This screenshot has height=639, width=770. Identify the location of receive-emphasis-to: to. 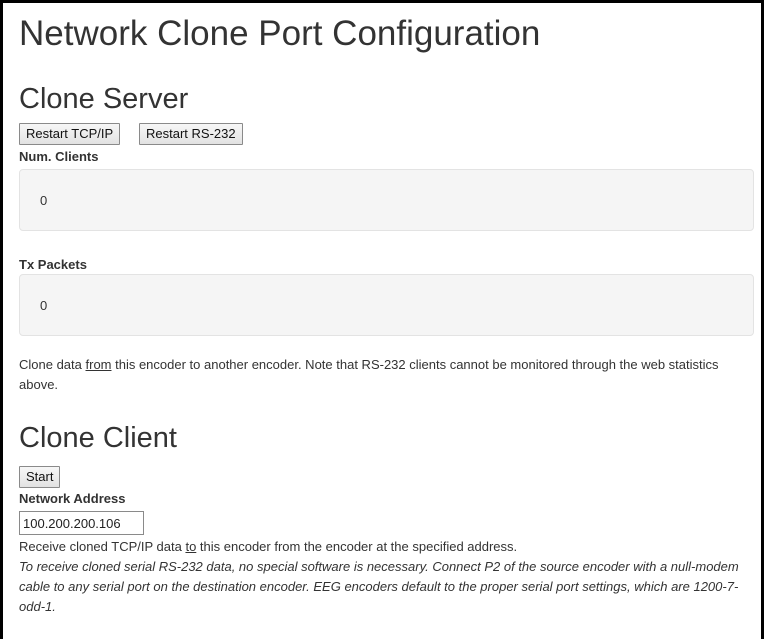
(191, 546).